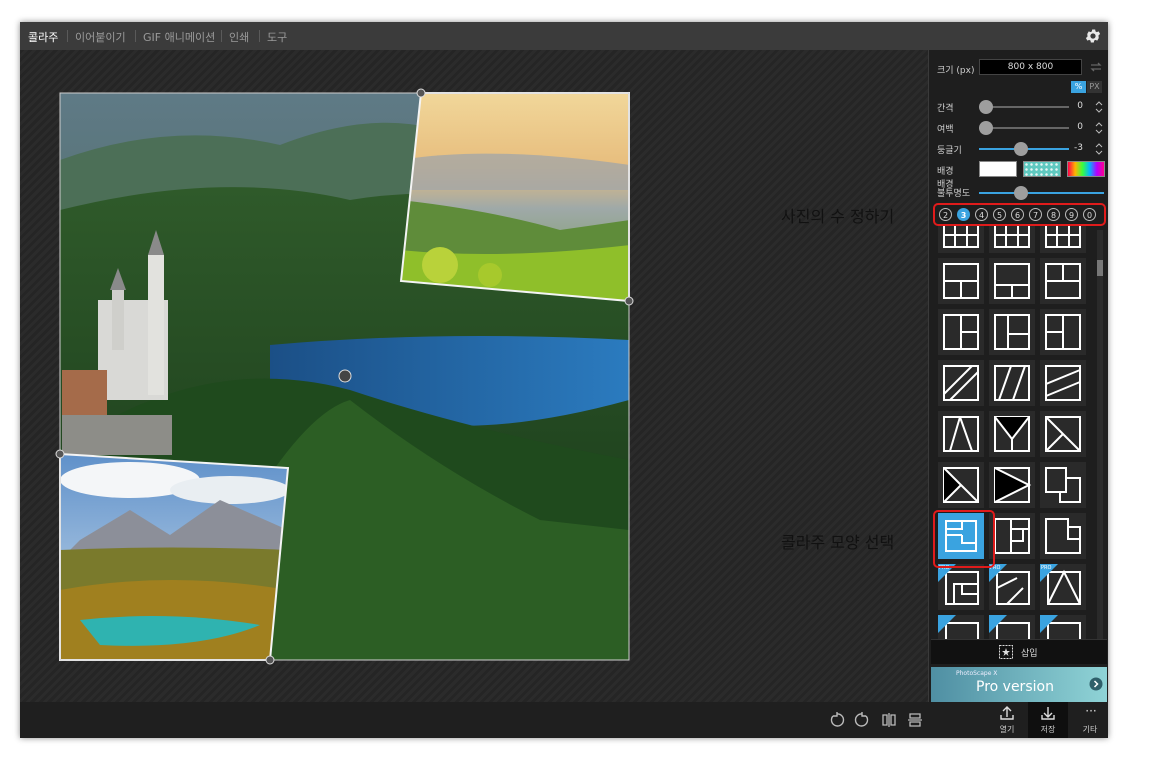 Image resolution: width=1151 pixels, height=783 pixels. What do you see at coordinates (1021, 149) in the screenshot?
I see `roundness-slider-handle` at bounding box center [1021, 149].